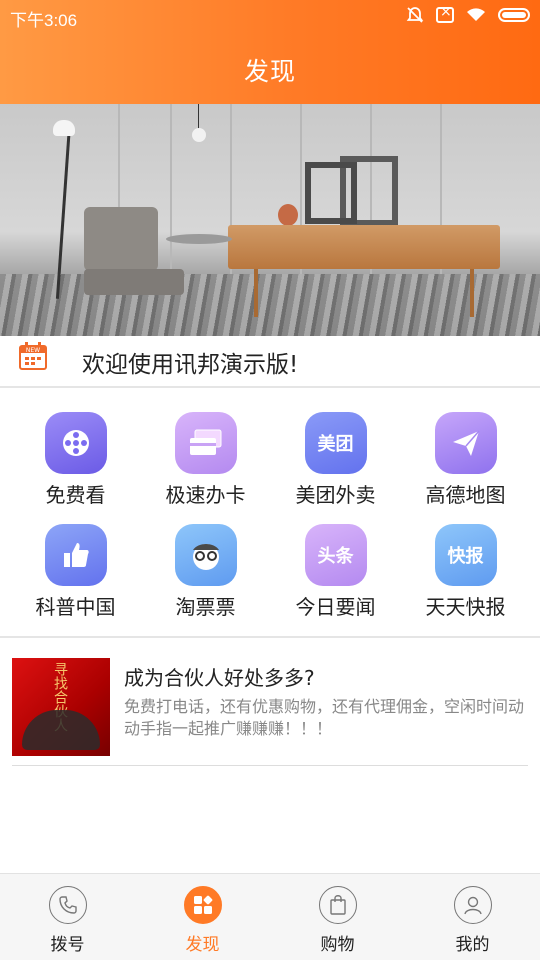 The image size is (540, 960). What do you see at coordinates (335, 443) in the screenshot?
I see `meituan-icon: 美团` at bounding box center [335, 443].